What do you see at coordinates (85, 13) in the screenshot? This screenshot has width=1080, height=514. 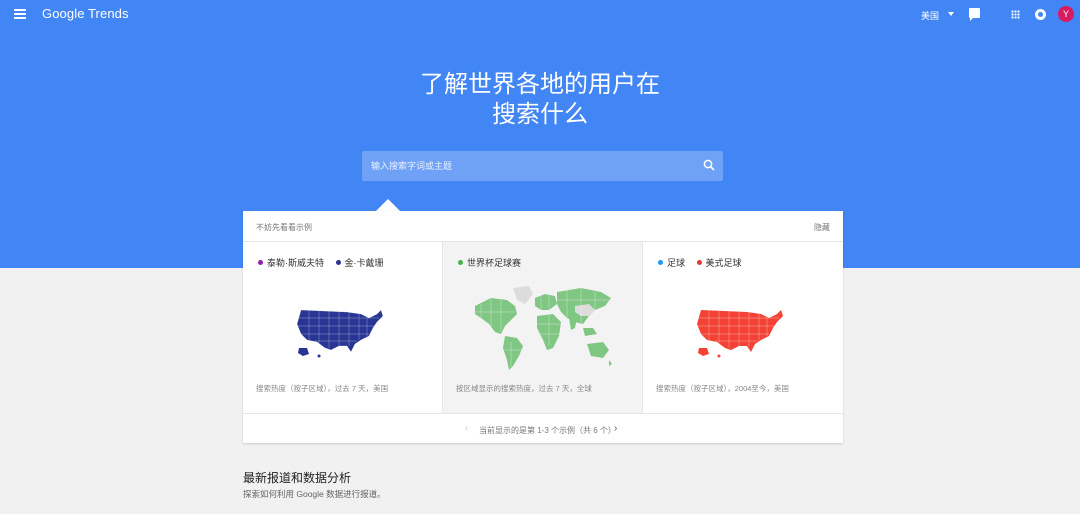 I see `google-trends-logo: Google Trends` at bounding box center [85, 13].